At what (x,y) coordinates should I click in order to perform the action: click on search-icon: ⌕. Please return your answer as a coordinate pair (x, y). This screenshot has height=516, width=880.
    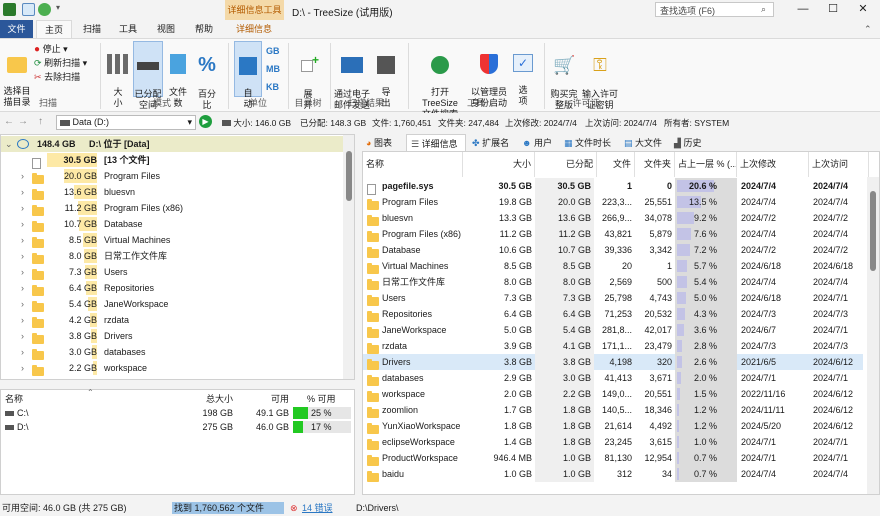
    Looking at the image, I should click on (763, 9).